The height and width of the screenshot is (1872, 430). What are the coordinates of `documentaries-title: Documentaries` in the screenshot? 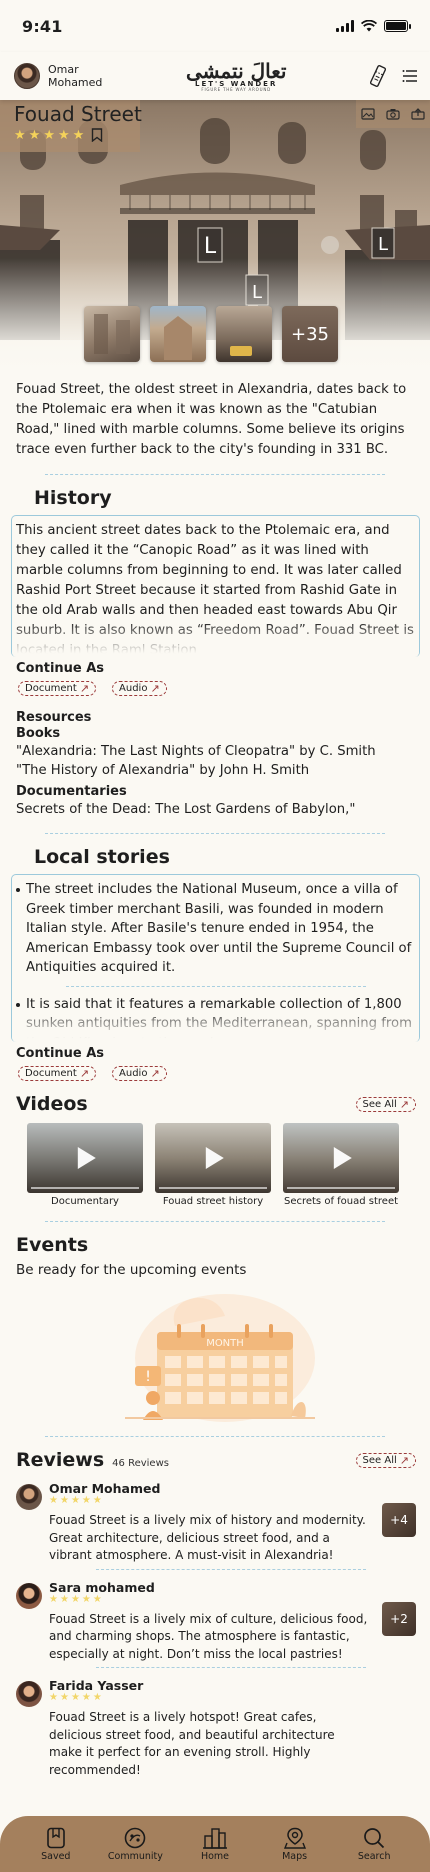 It's located at (71, 791).